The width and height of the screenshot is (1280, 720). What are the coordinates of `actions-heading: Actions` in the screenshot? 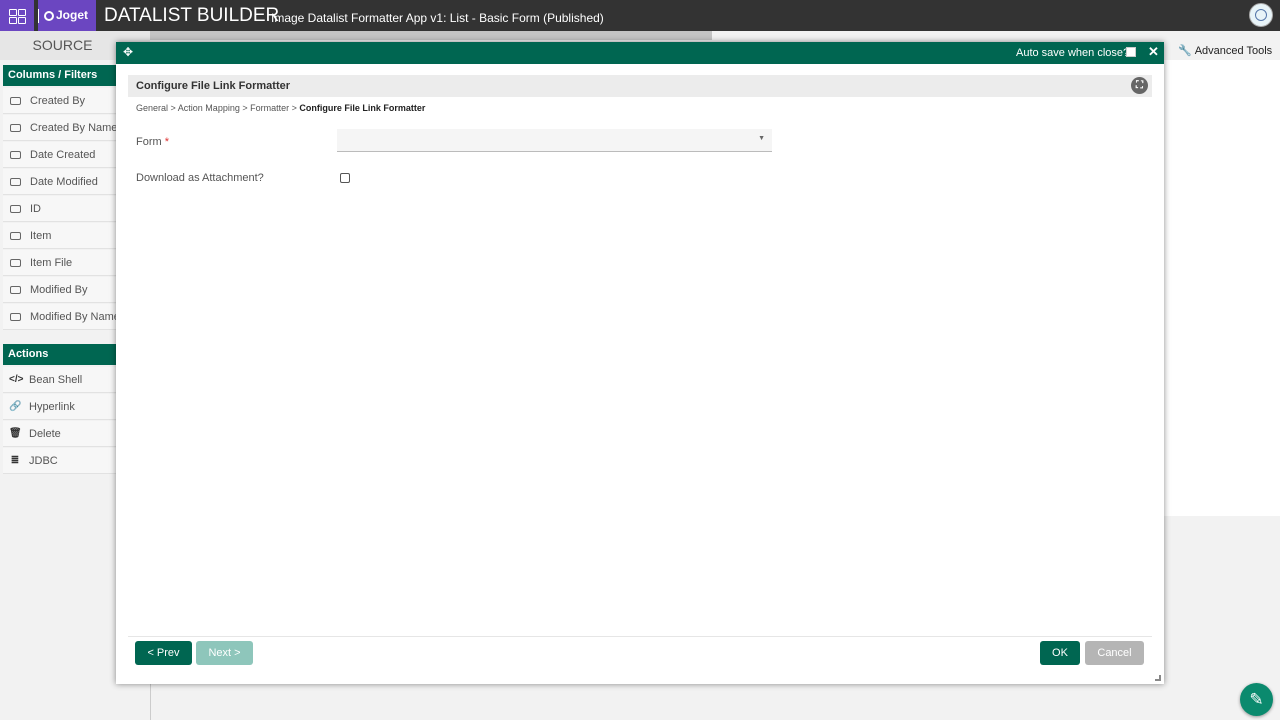 It's located at (59, 354).